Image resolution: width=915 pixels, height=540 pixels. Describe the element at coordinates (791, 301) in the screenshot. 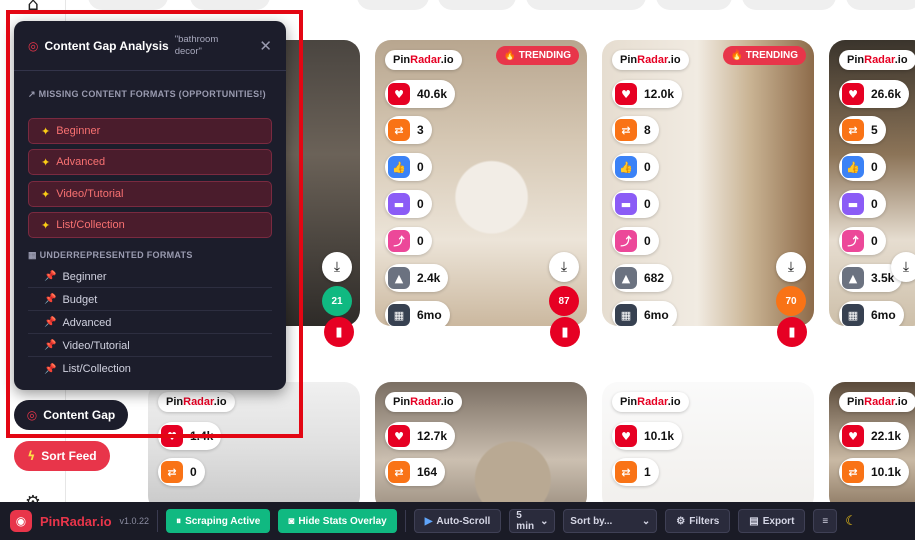

I see `score-badge: 70` at that location.